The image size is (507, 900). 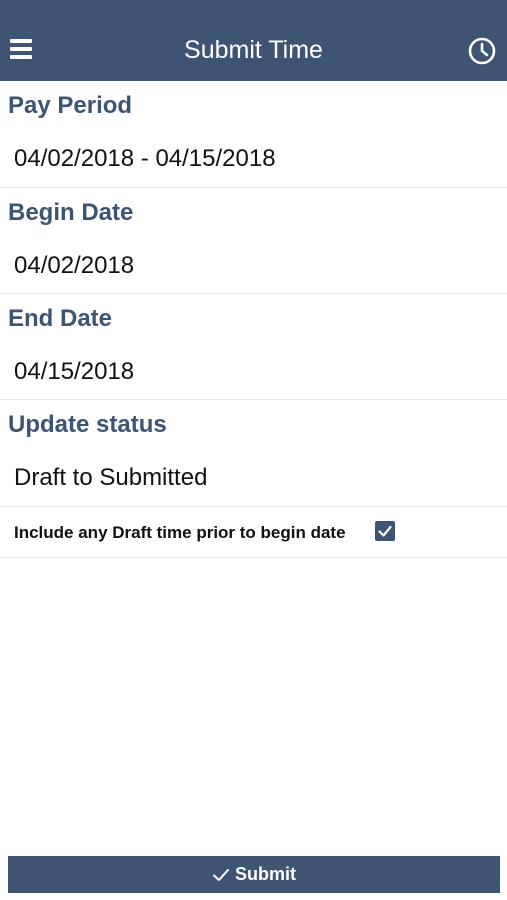 I want to click on pay-period-label: Pay Period, so click(x=70, y=105).